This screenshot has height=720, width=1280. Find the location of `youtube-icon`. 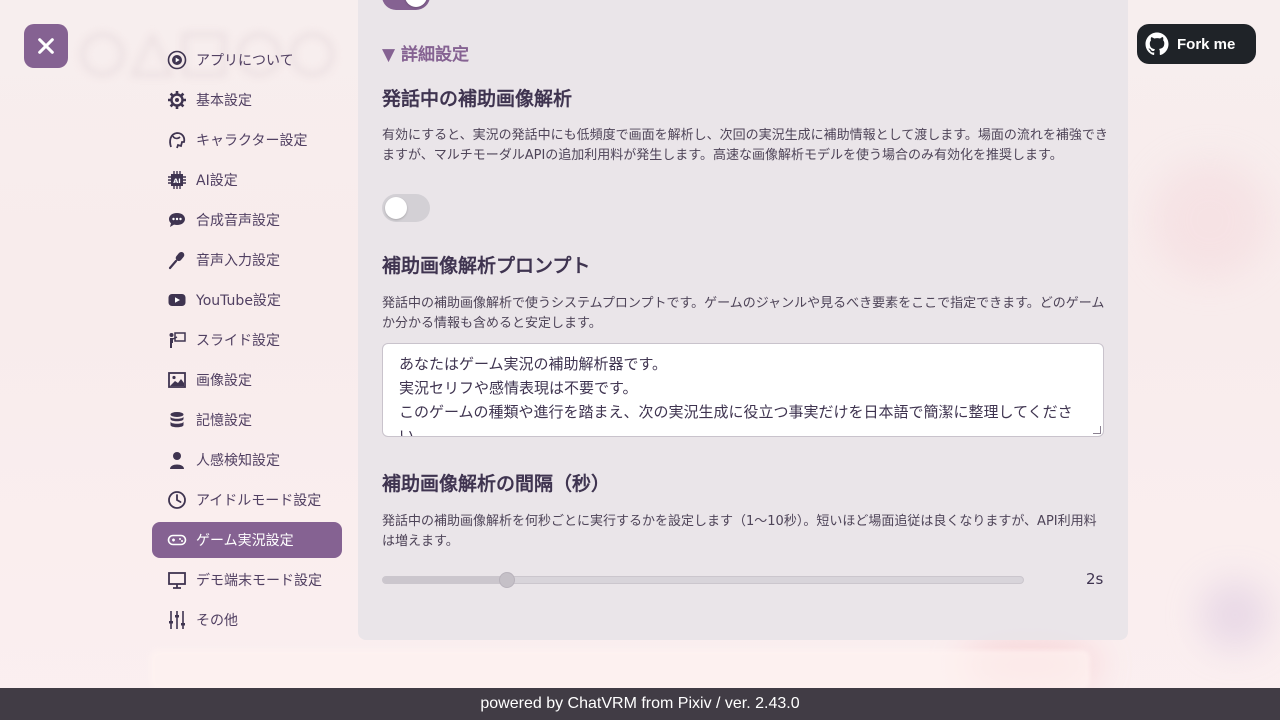

youtube-icon is located at coordinates (177, 300).